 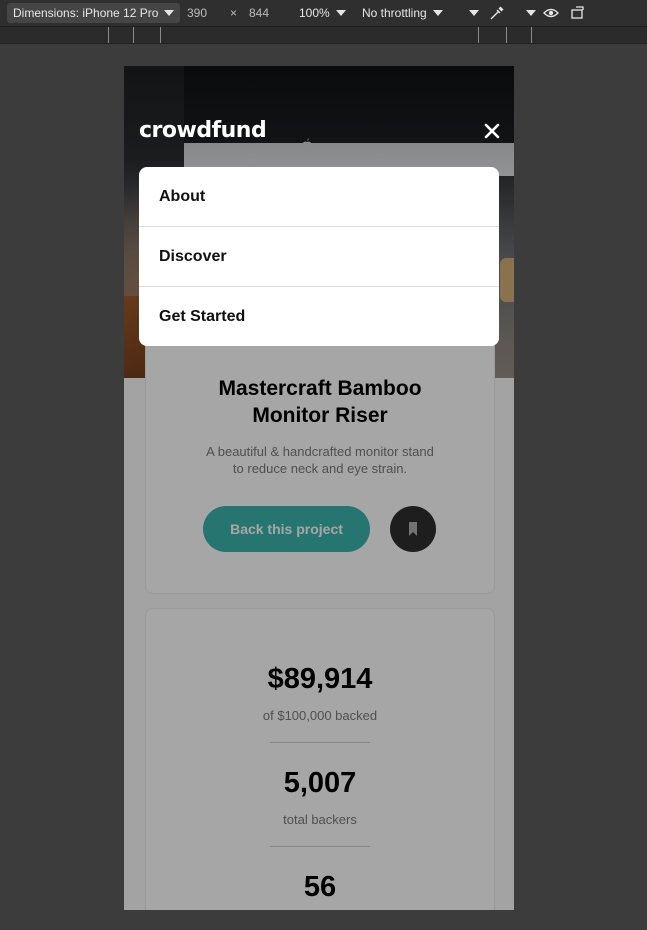 I want to click on eyedropper-icon, so click(x=497, y=13).